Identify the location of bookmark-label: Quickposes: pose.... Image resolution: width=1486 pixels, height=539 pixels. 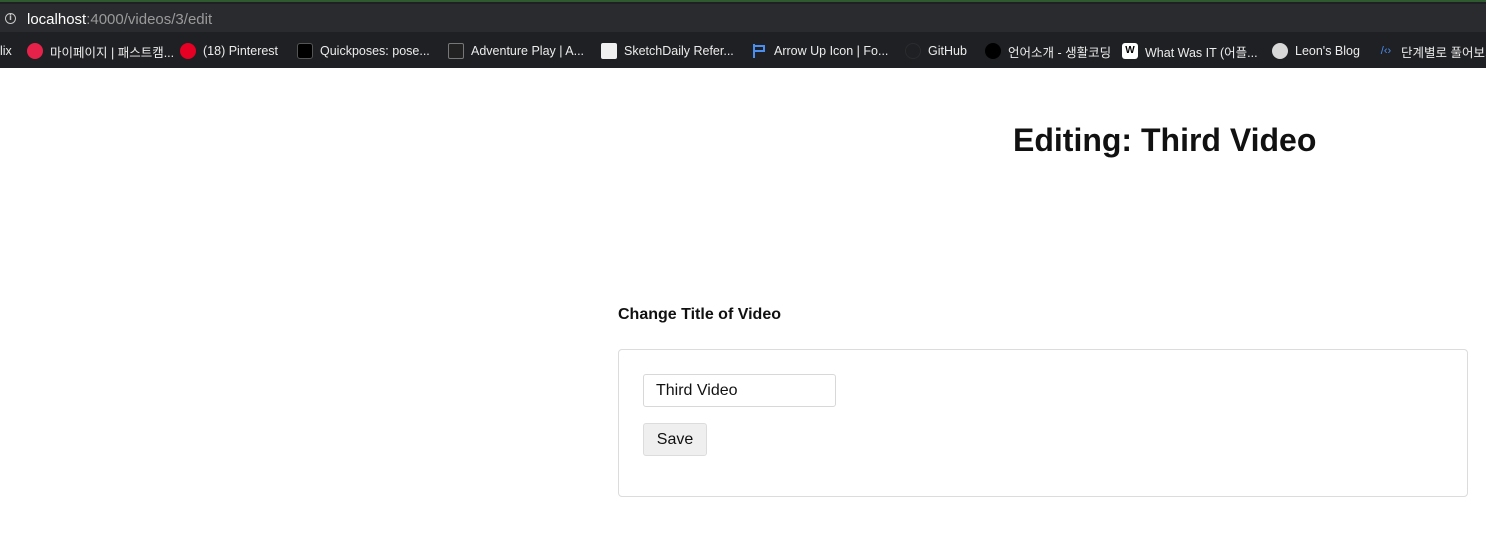
(375, 51).